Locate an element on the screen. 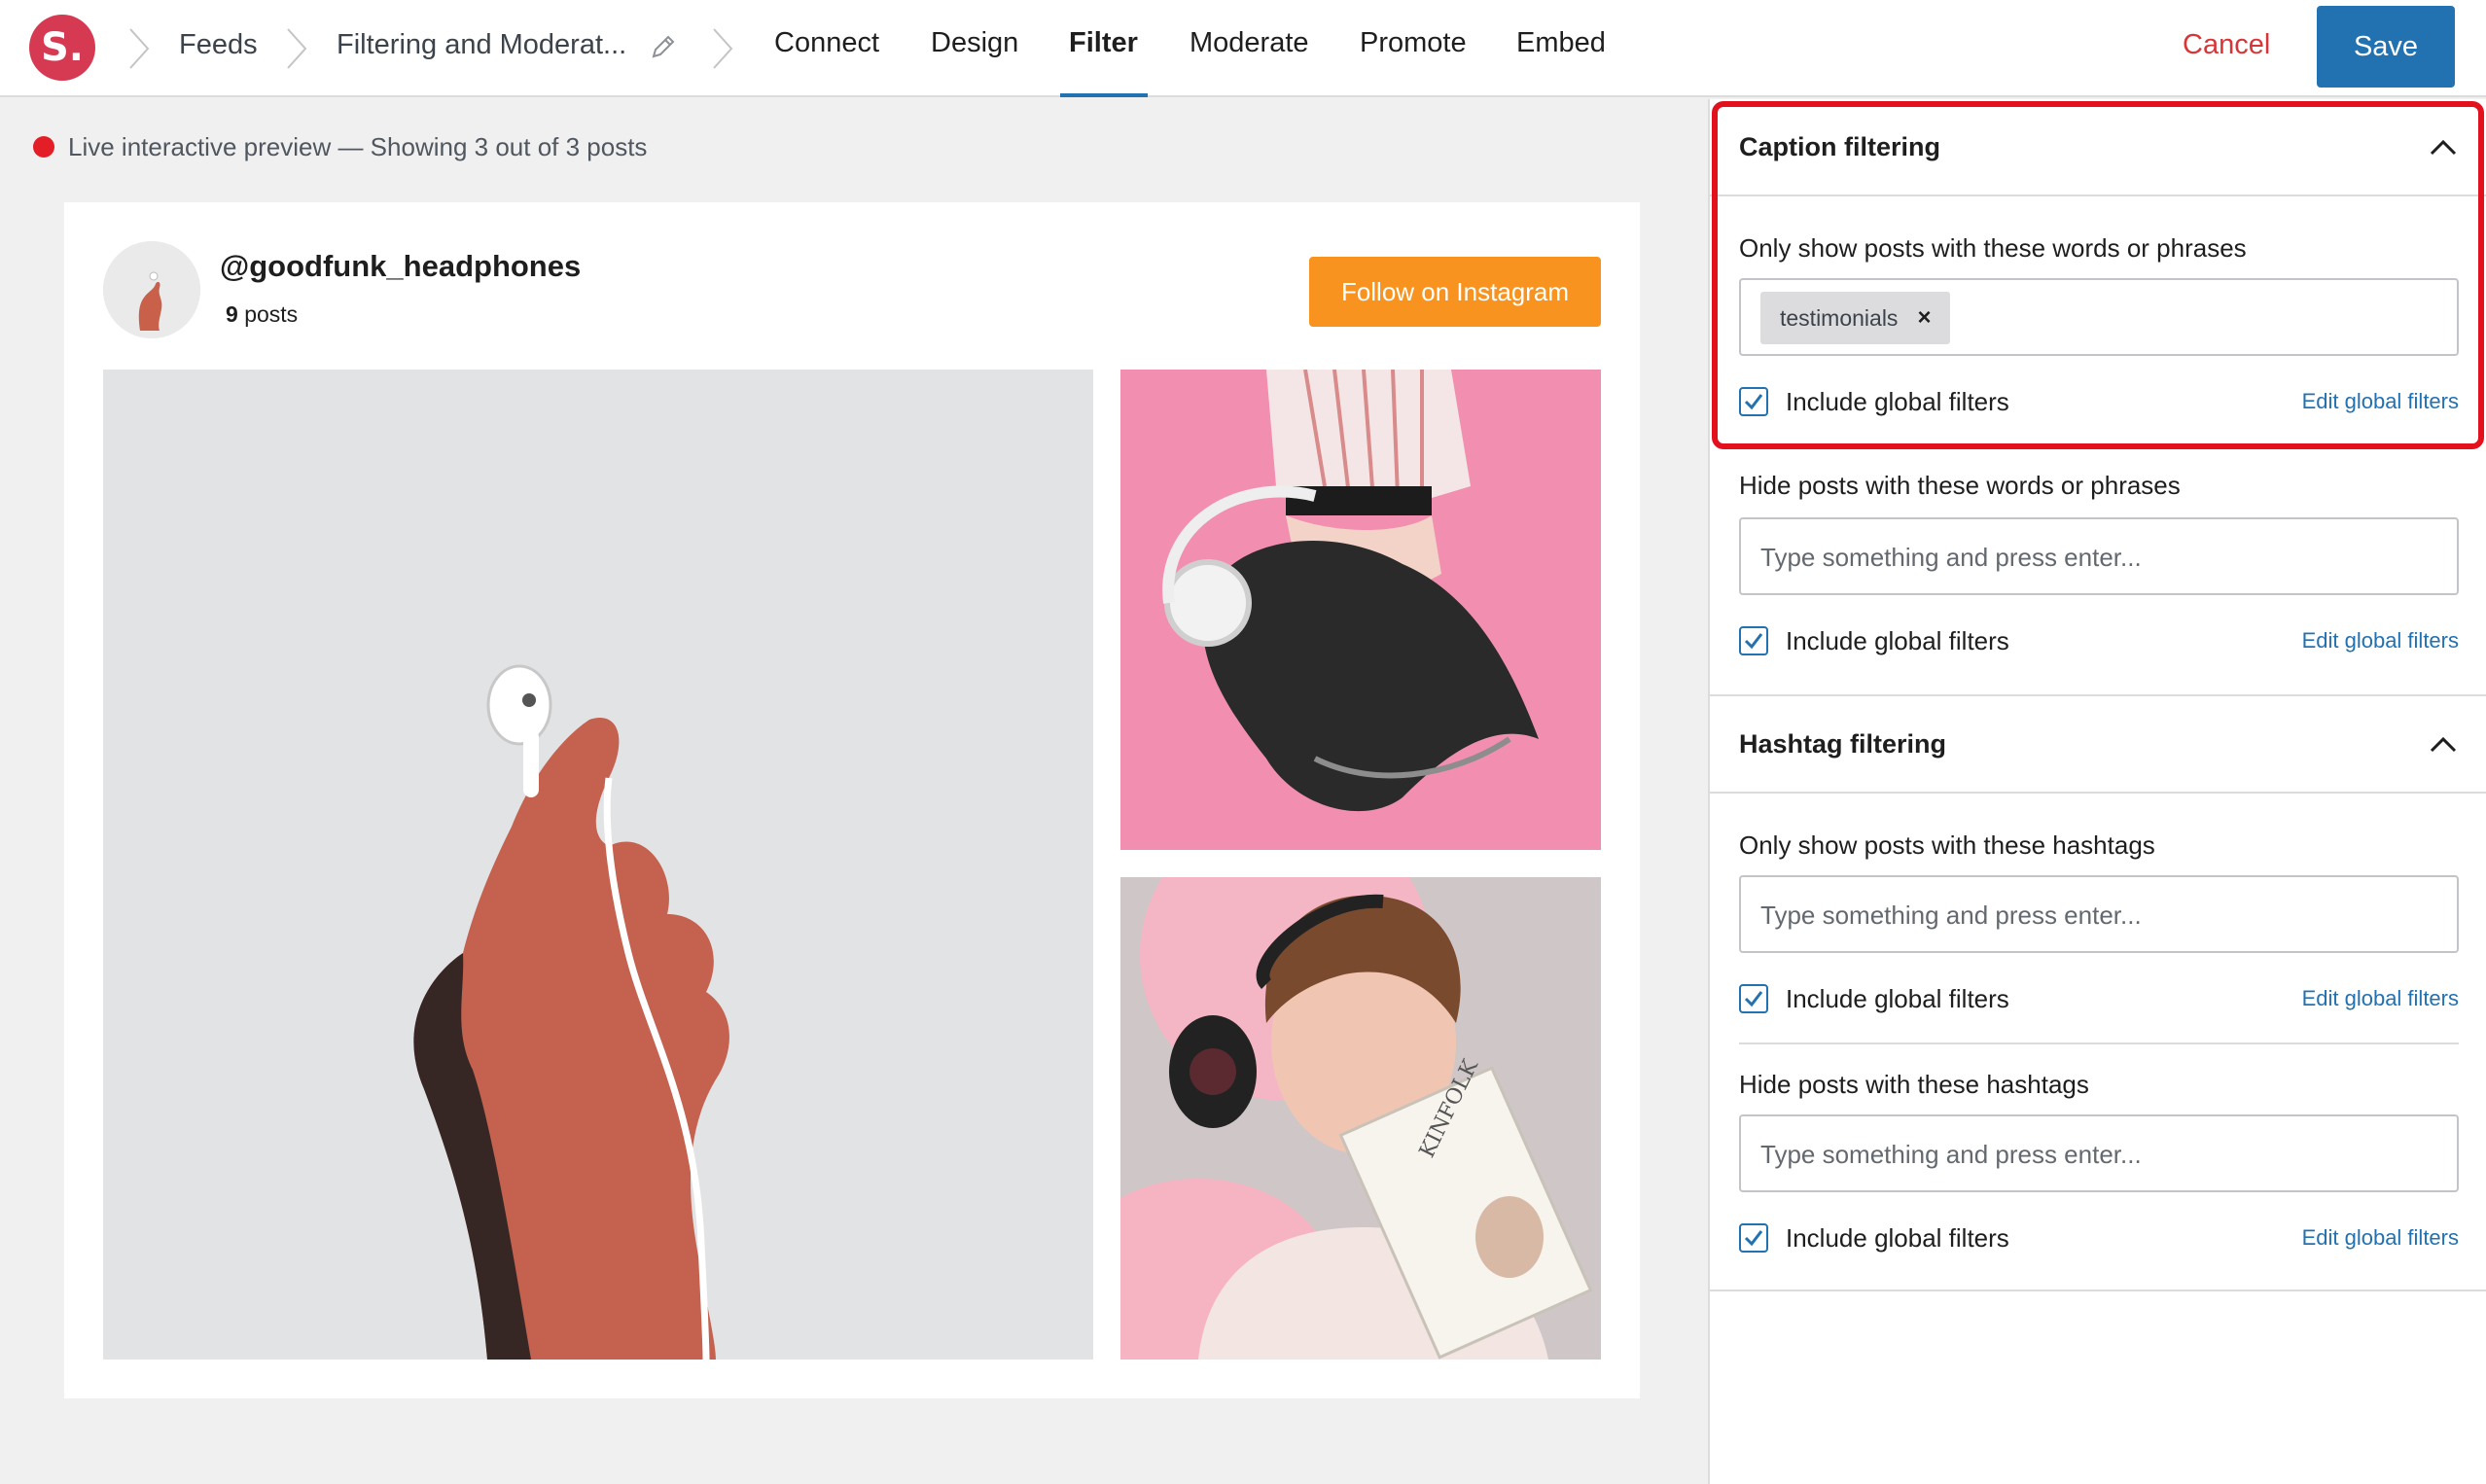  profile-post-count: 9 posts is located at coordinates (262, 315).